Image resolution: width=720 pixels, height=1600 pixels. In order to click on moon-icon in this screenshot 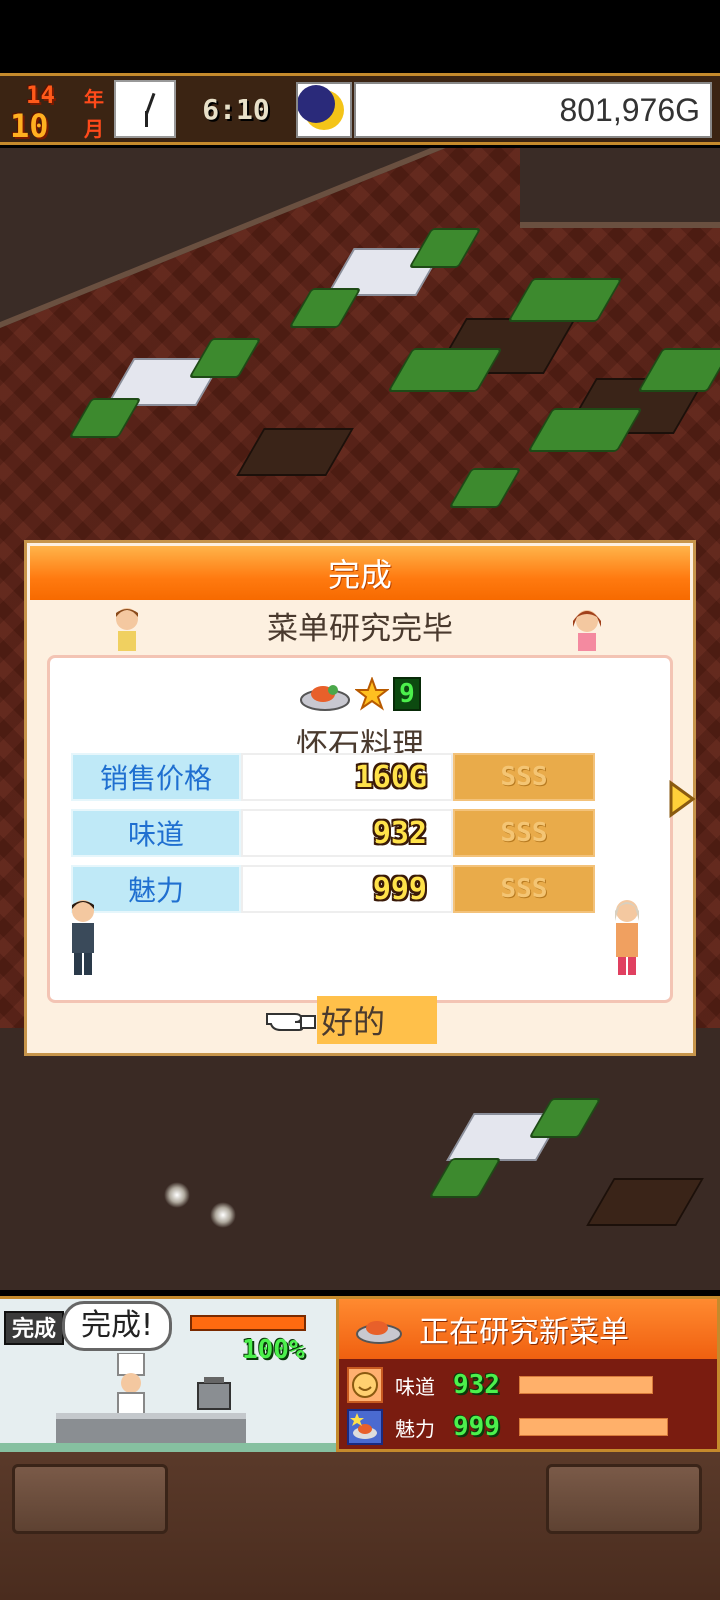, I will do `click(324, 110)`.